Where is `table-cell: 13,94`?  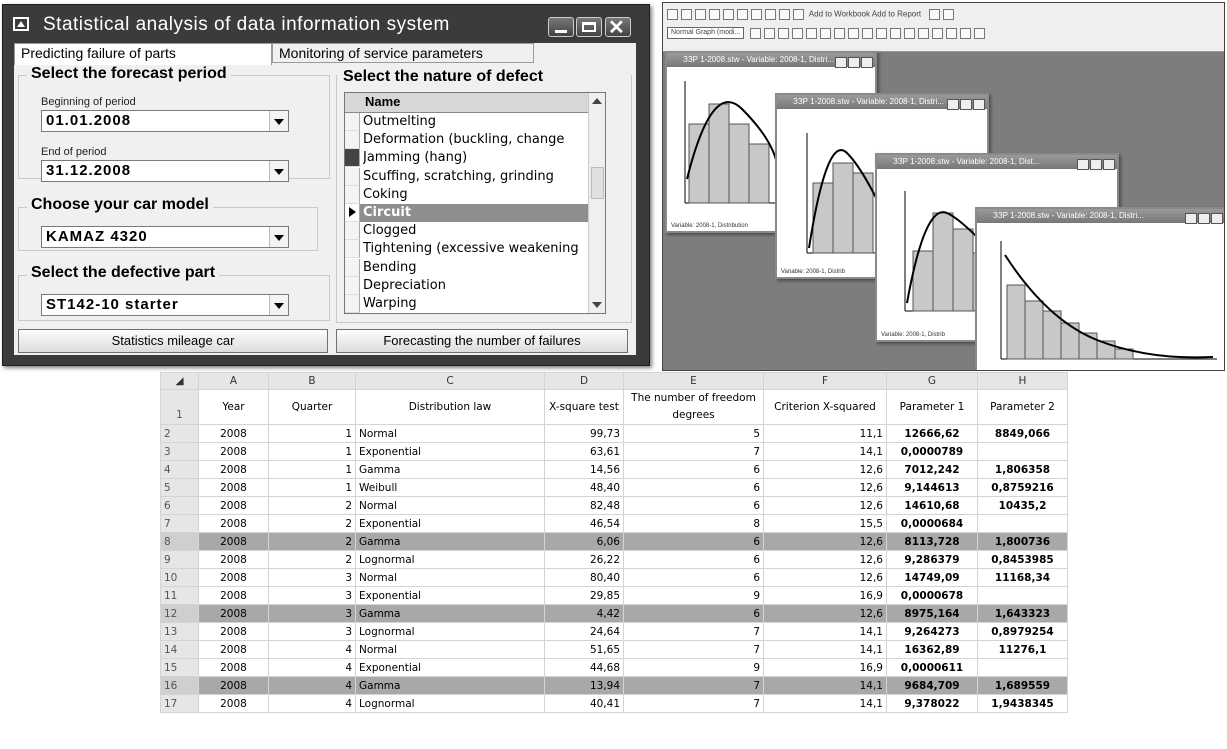 table-cell: 13,94 is located at coordinates (584, 685).